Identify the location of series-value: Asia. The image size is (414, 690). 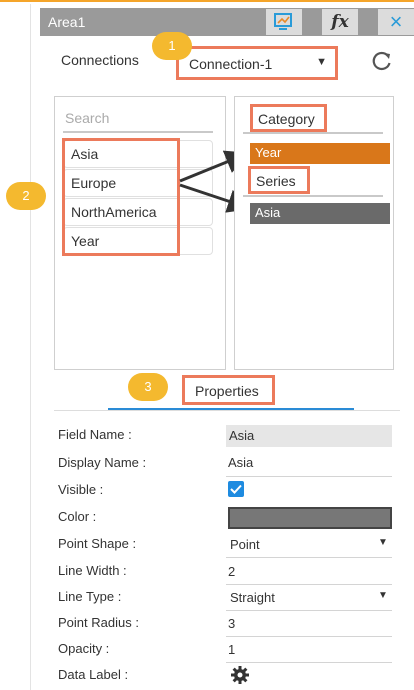
(268, 212).